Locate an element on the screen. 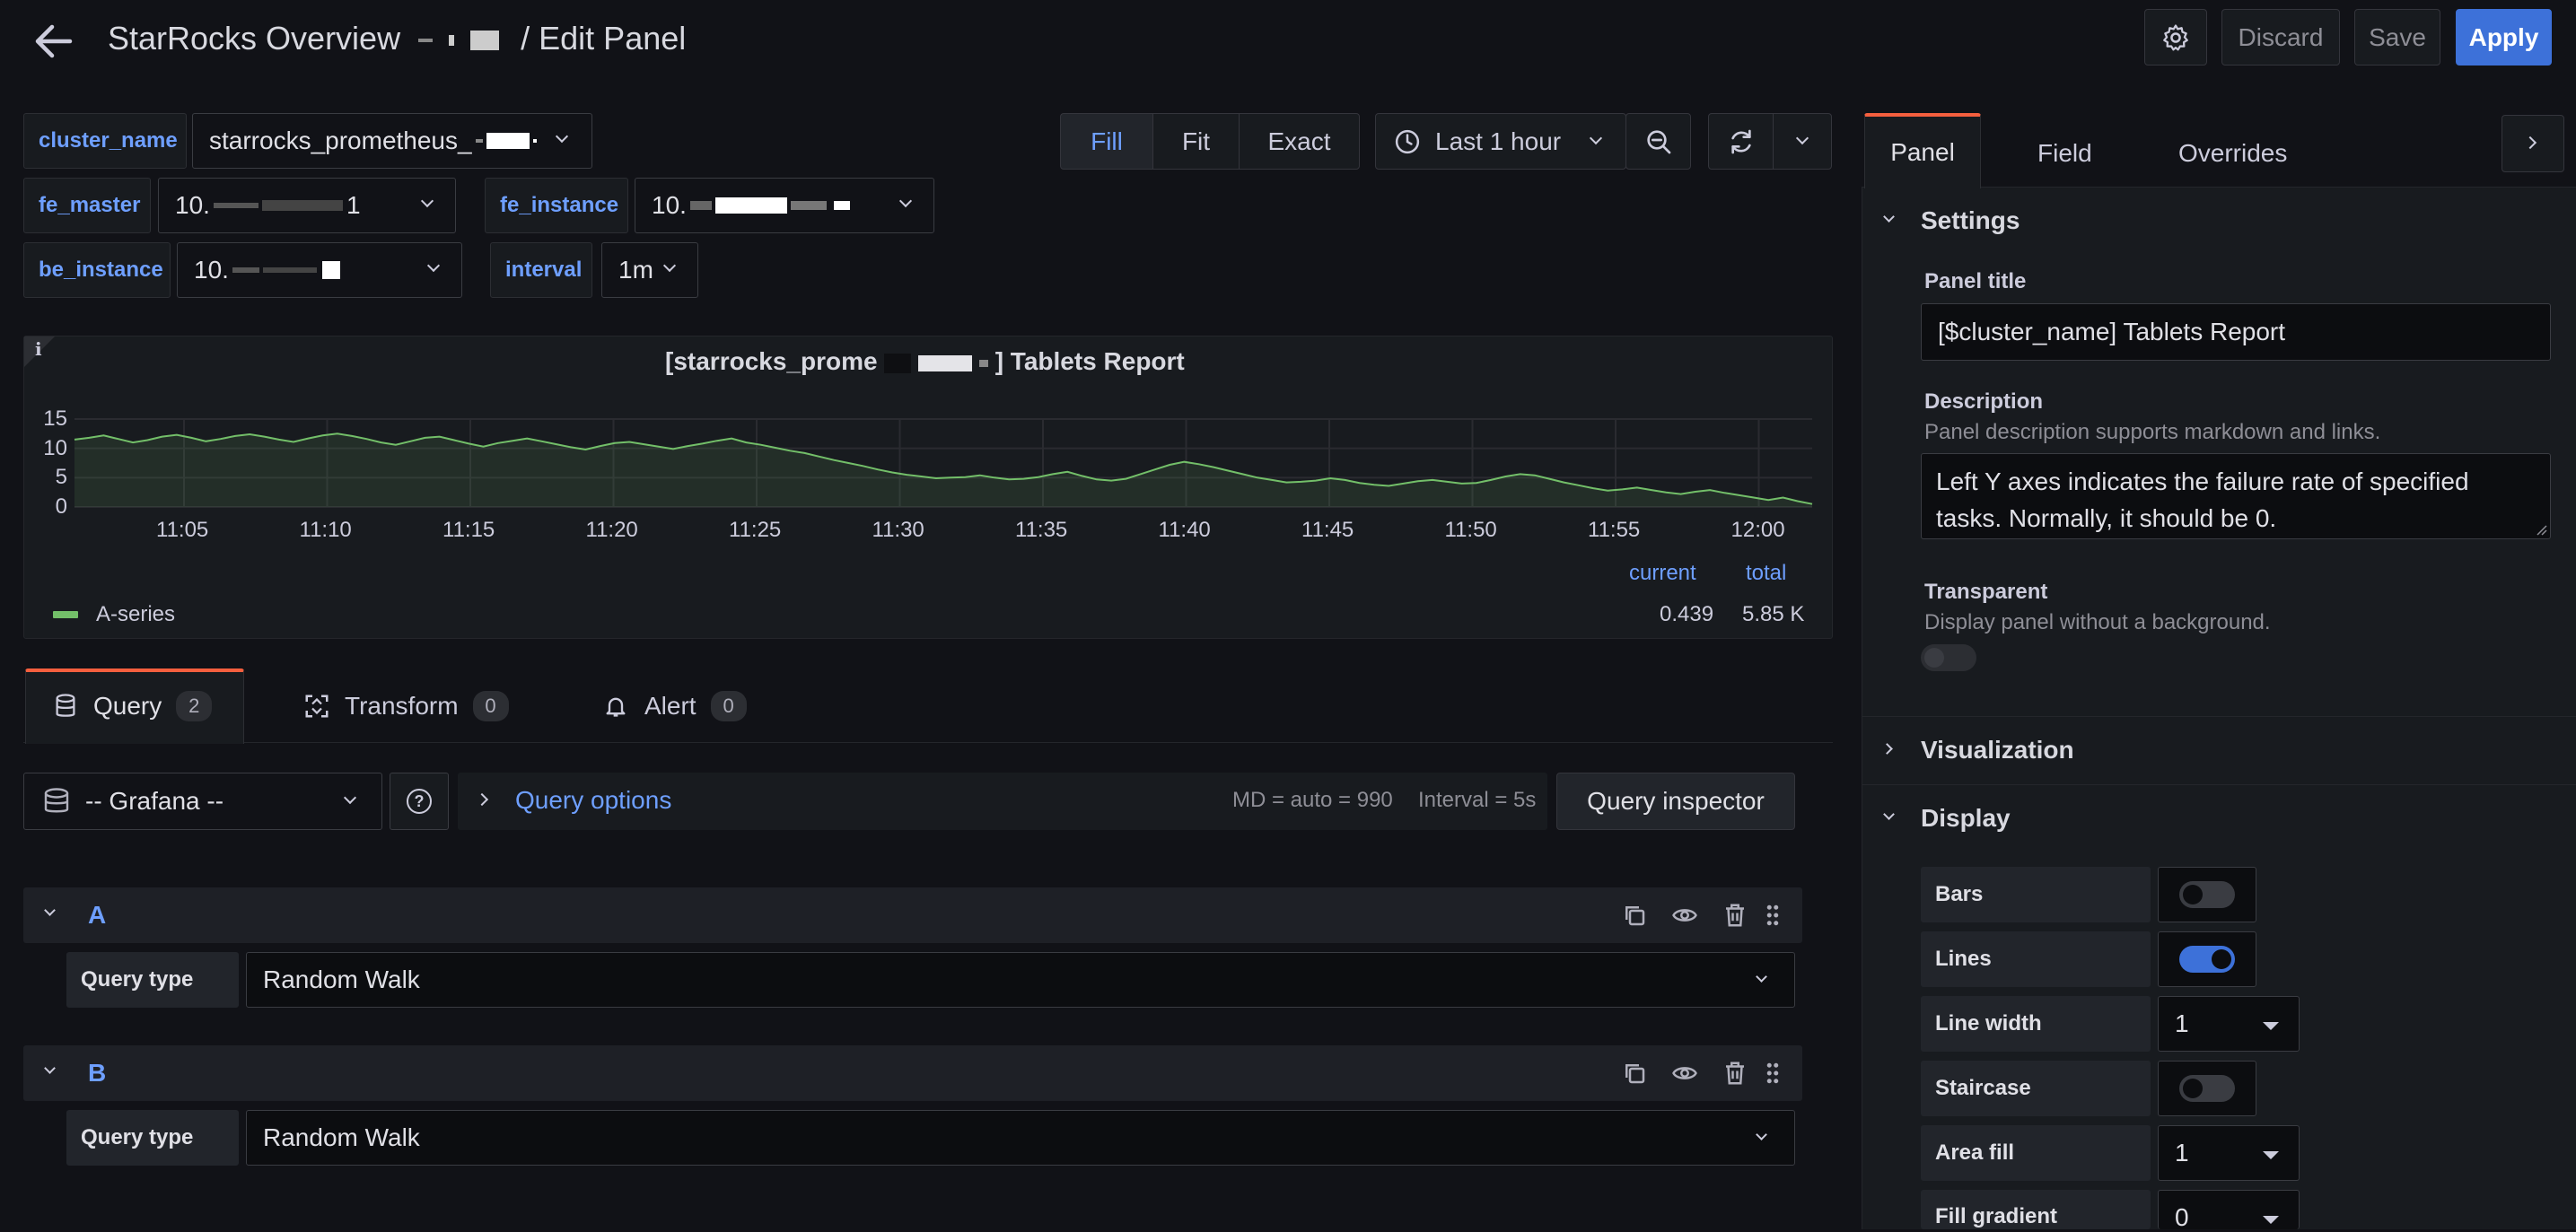 This screenshot has width=2576, height=1232. fill-gradient-select: 0 is located at coordinates (2229, 1210).